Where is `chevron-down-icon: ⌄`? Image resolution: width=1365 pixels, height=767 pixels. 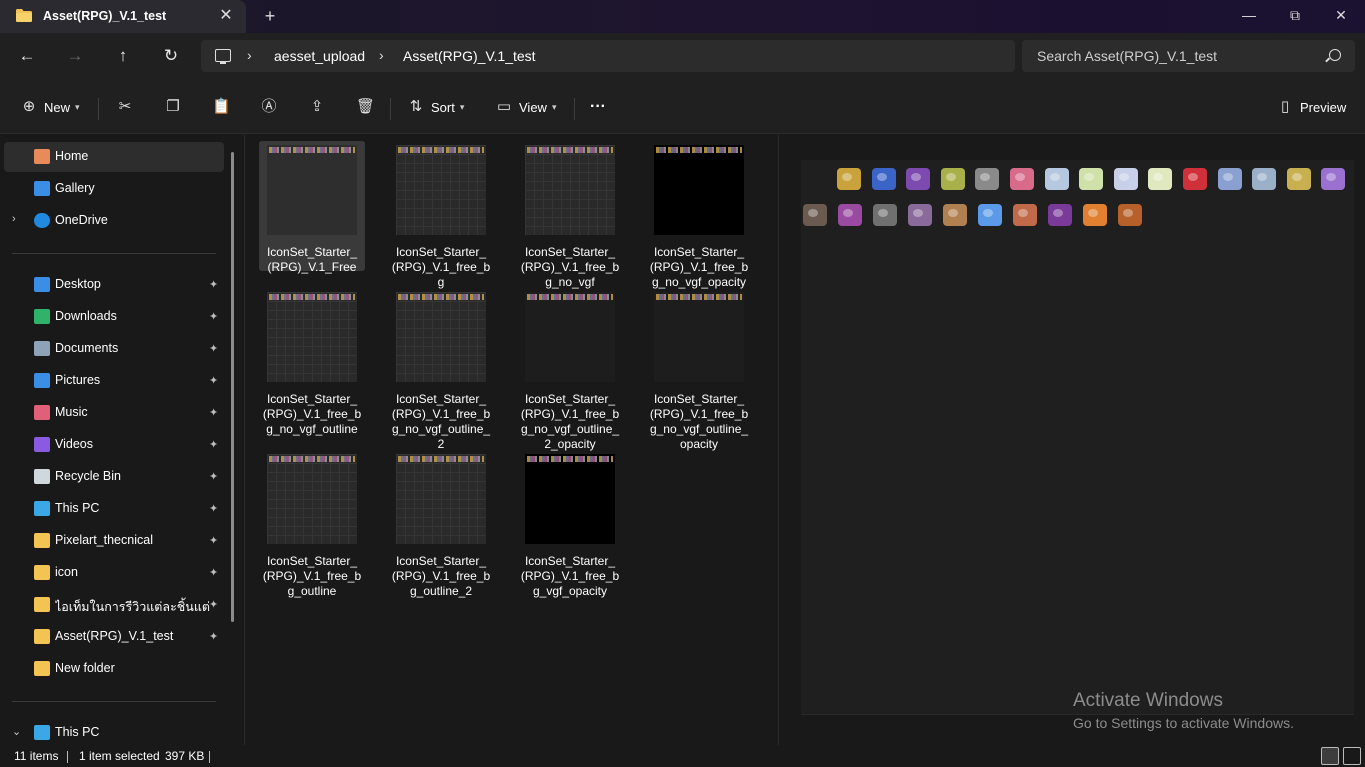 chevron-down-icon: ⌄ is located at coordinates (16, 731).